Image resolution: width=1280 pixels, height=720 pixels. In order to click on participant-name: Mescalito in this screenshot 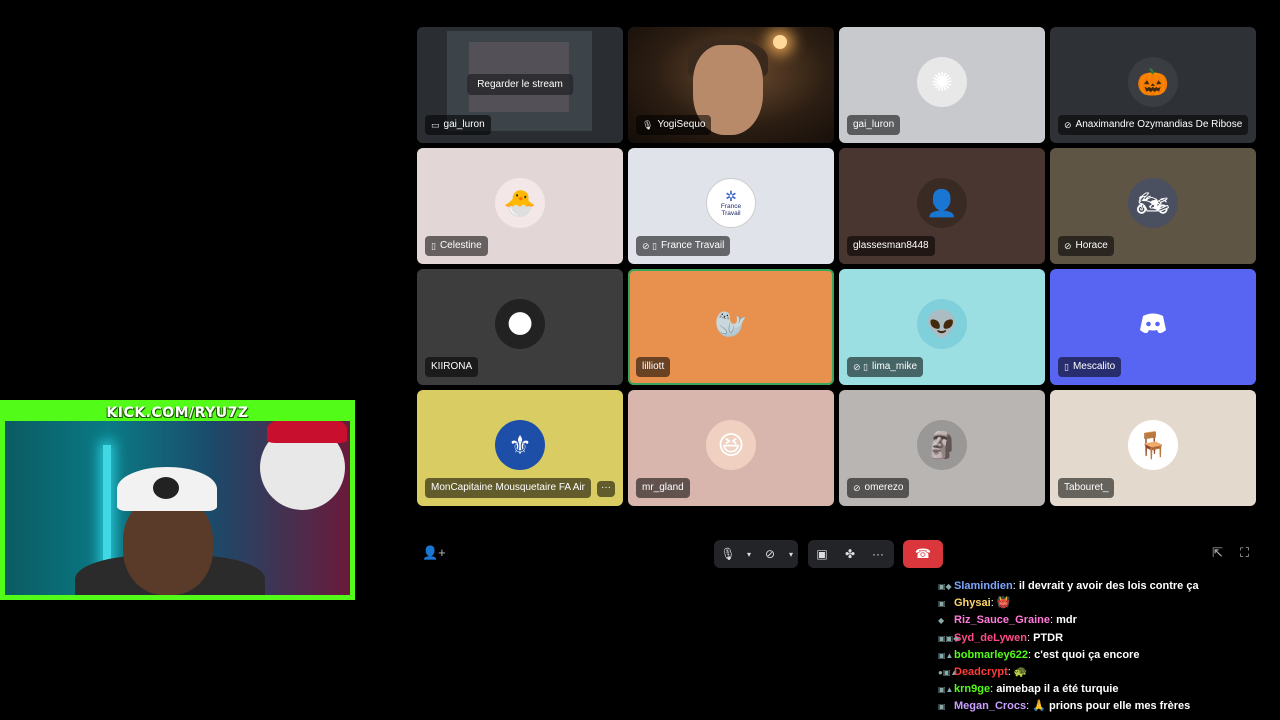, I will do `click(1094, 366)`.